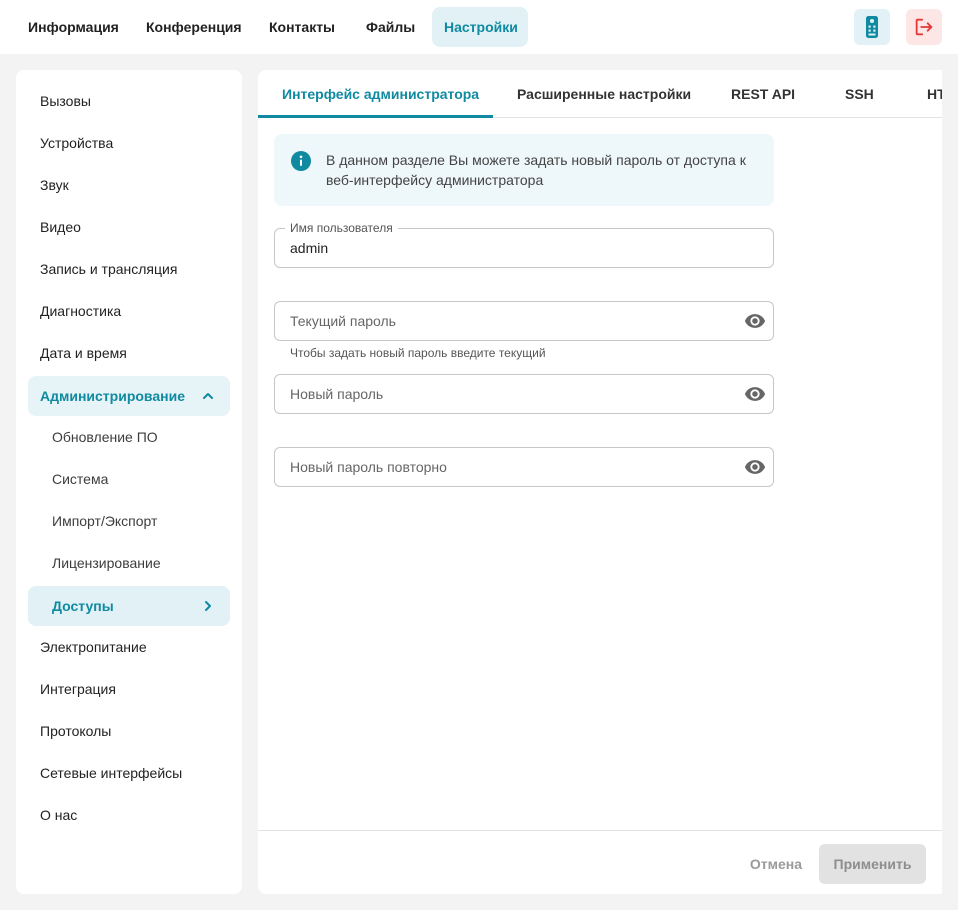 This screenshot has height=910, width=958. What do you see at coordinates (129, 521) in the screenshot?
I see `sidebar-item-import-export: Импорт/Экспорт` at bounding box center [129, 521].